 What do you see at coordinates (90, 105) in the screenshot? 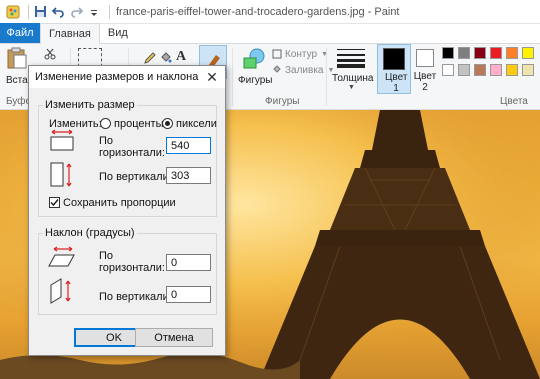
I see `resize-group-label: Изменить размер` at bounding box center [90, 105].